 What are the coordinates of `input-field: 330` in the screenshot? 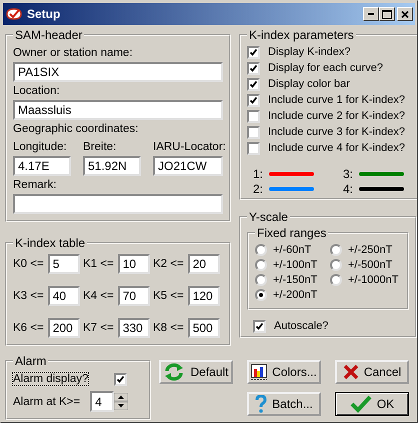 It's located at (134, 328).